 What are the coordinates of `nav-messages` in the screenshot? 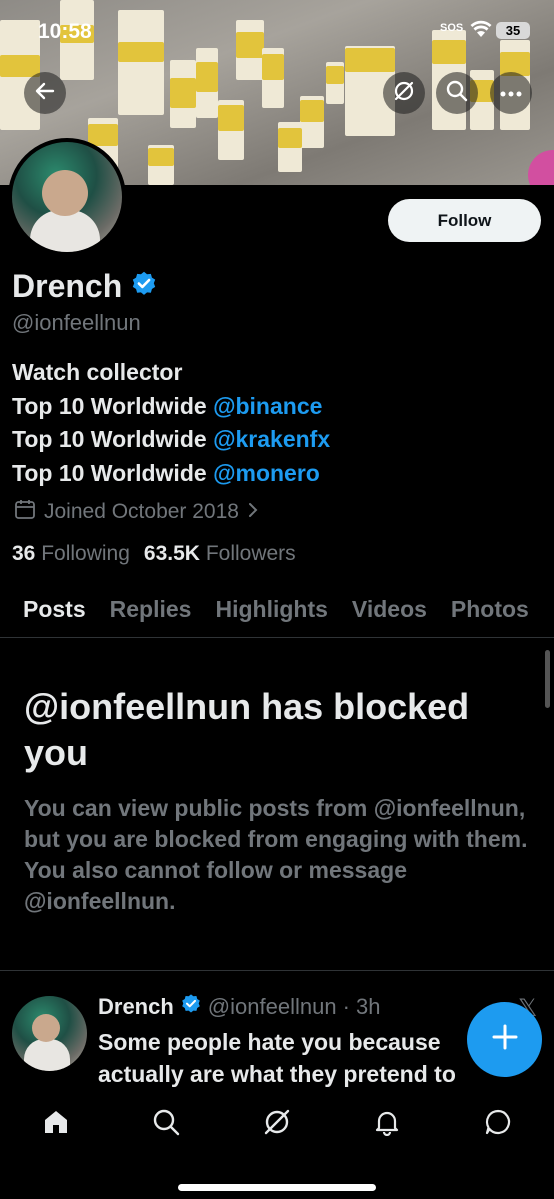 It's located at (498, 1124).